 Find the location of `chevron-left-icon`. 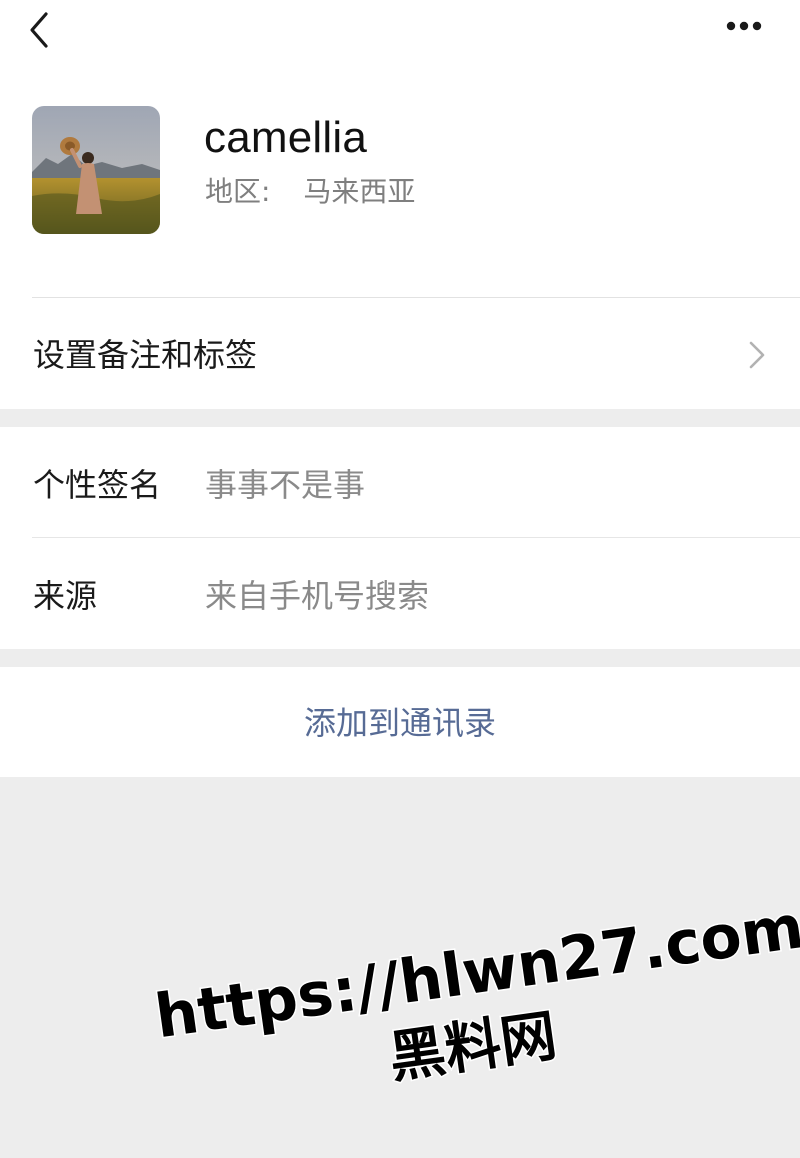

chevron-left-icon is located at coordinates (39, 30).